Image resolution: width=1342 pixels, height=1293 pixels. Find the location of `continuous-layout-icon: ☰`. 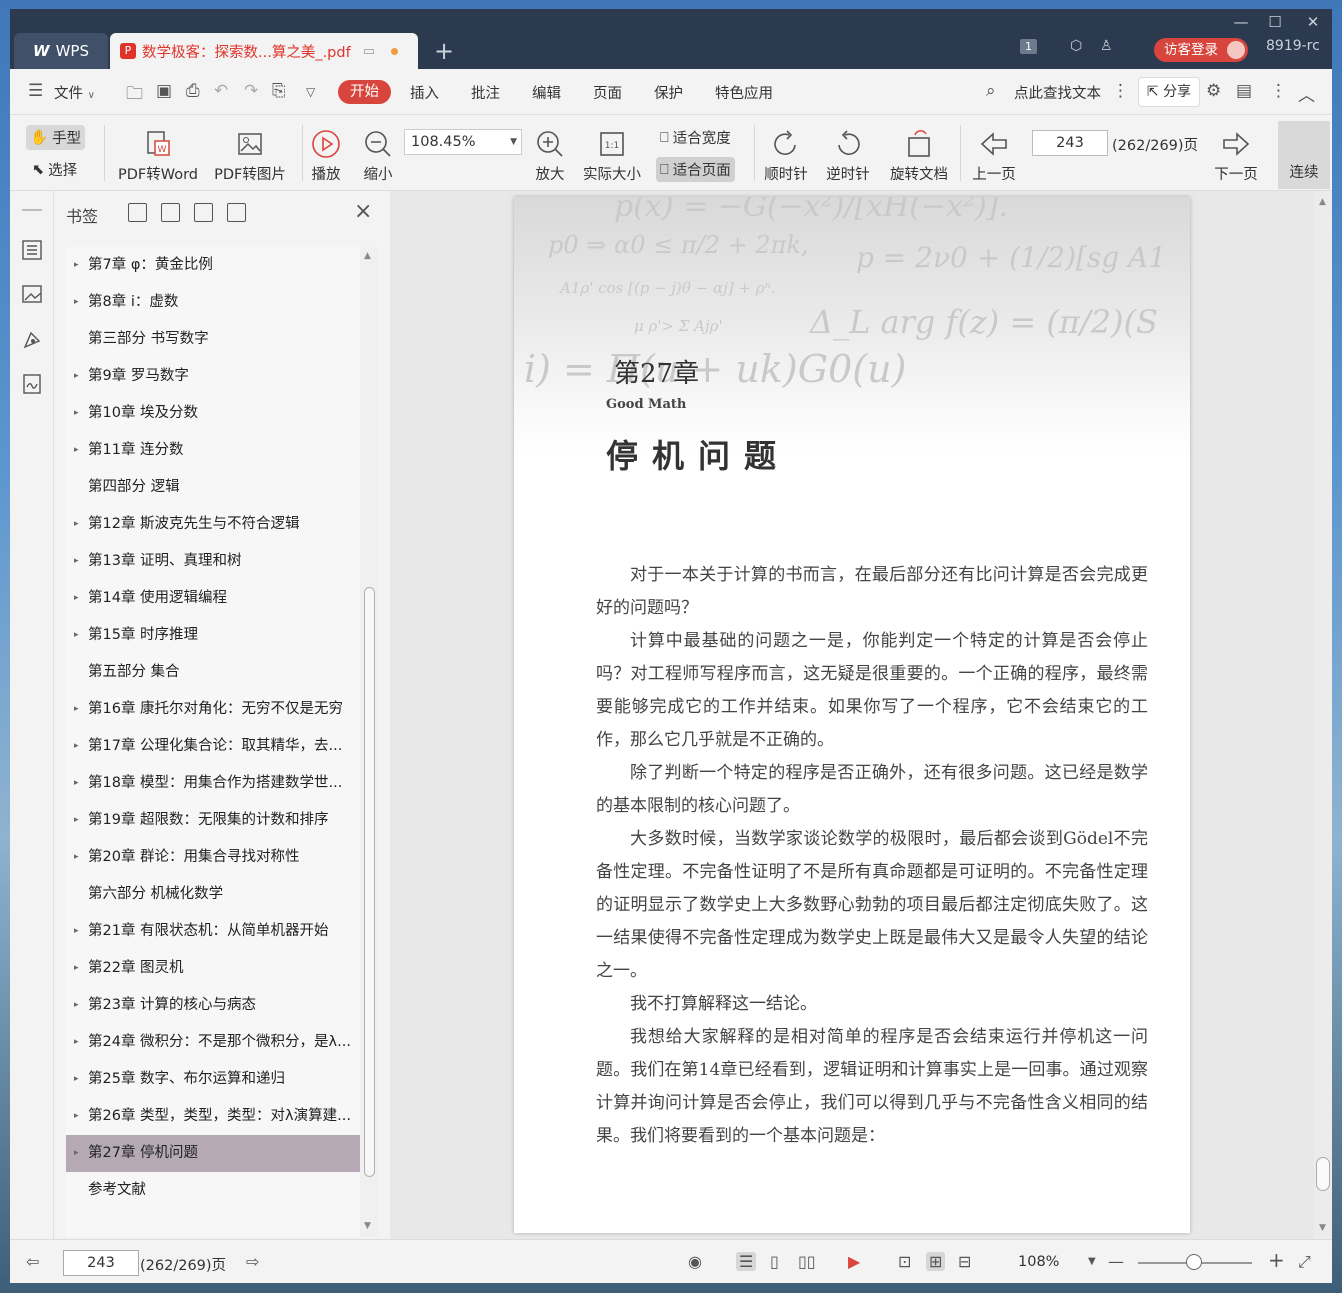

continuous-layout-icon: ☰ is located at coordinates (746, 1261).